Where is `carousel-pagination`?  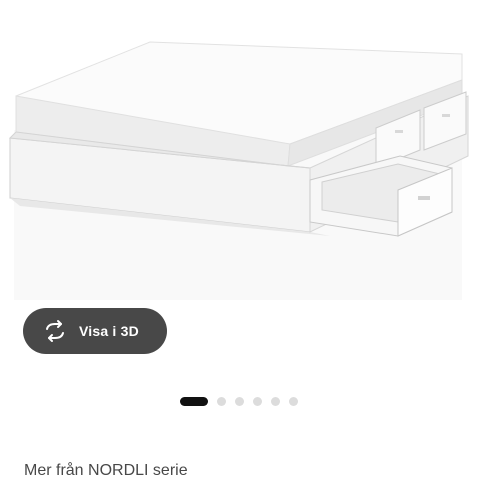
carousel-pagination is located at coordinates (243, 401).